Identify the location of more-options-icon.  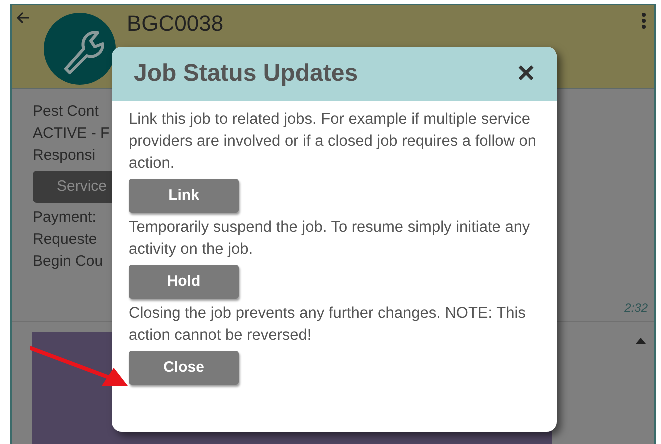
(644, 21).